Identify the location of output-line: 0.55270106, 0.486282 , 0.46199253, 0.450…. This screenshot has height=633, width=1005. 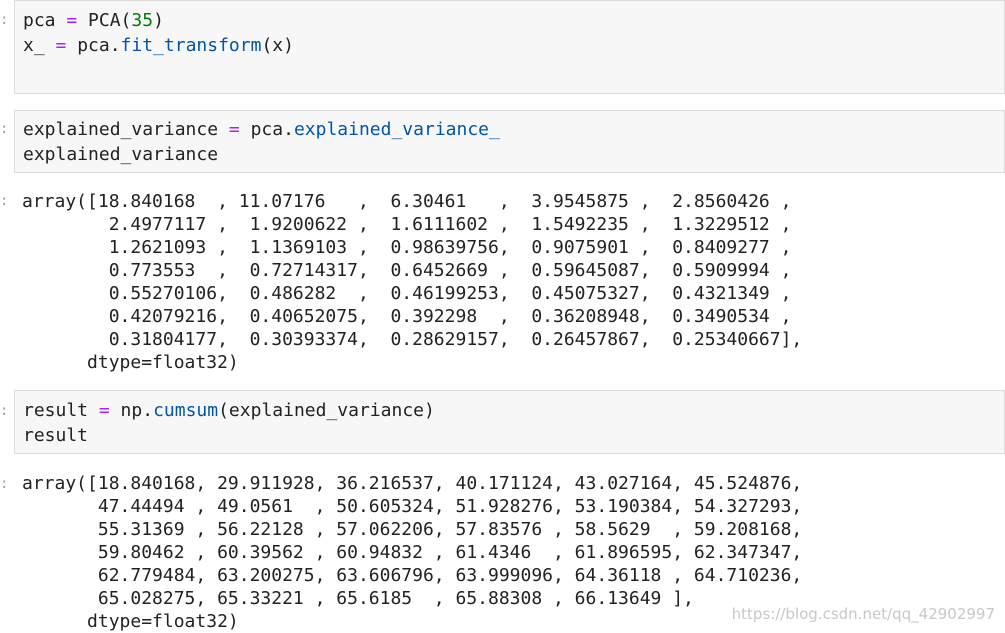
(407, 293).